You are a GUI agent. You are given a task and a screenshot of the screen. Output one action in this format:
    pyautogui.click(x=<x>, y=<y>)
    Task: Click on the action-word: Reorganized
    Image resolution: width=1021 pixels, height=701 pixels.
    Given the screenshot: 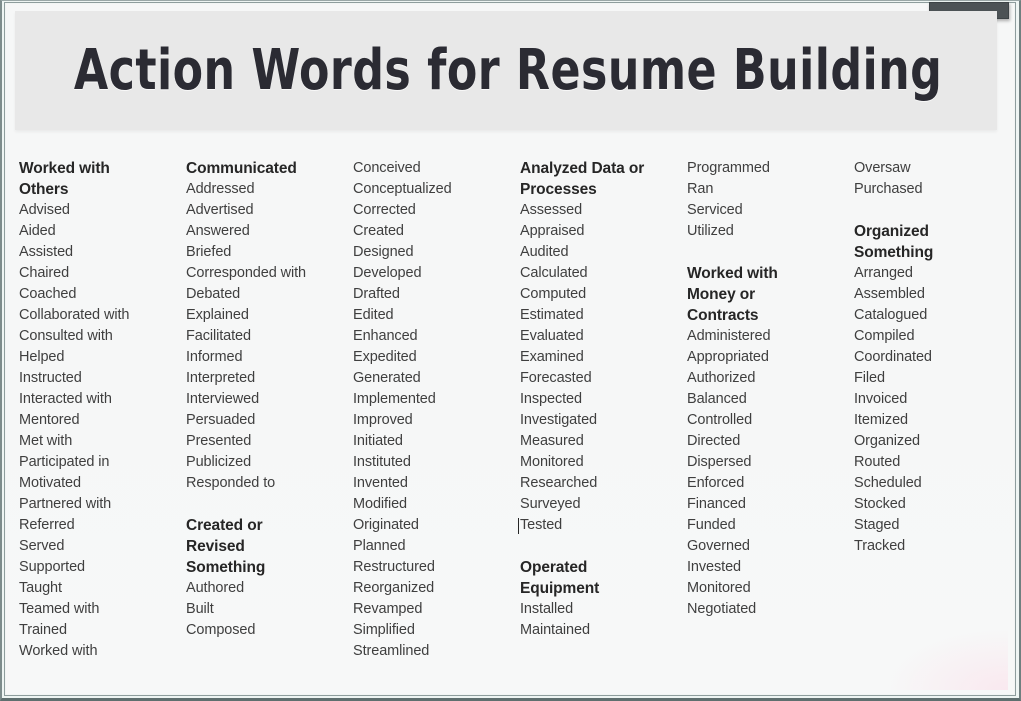 What is the action you would take?
    pyautogui.click(x=394, y=588)
    